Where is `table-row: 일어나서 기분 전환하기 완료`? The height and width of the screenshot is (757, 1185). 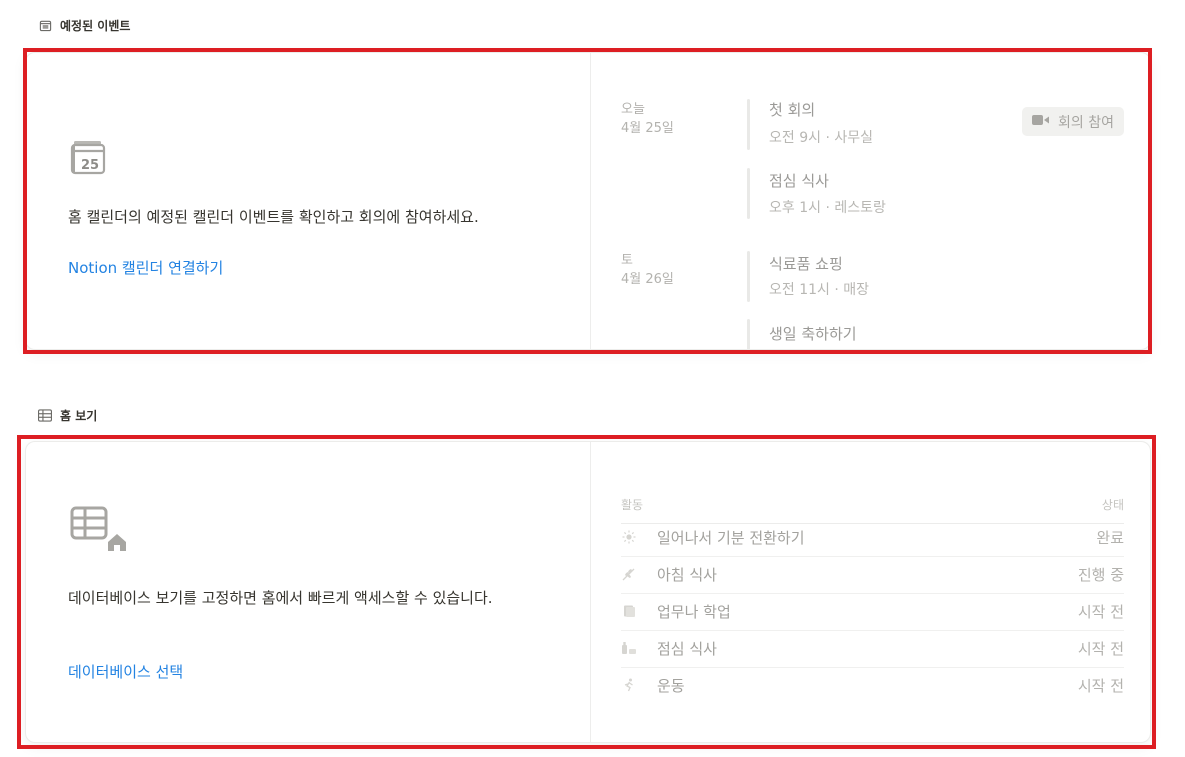
table-row: 일어나서 기분 전환하기 완료 is located at coordinates (872, 538).